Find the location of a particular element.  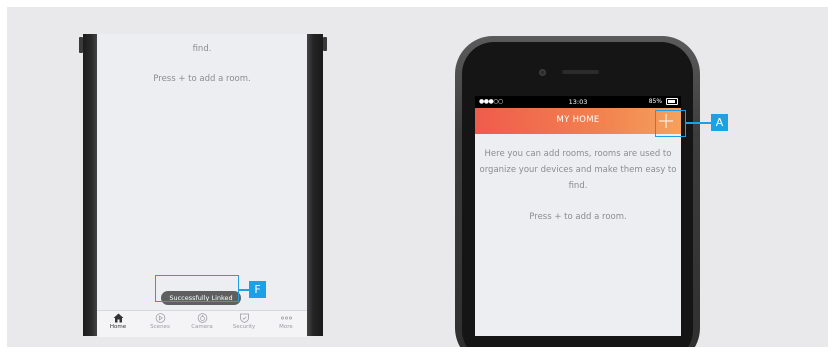

tab-security-label: Security is located at coordinates (244, 327).